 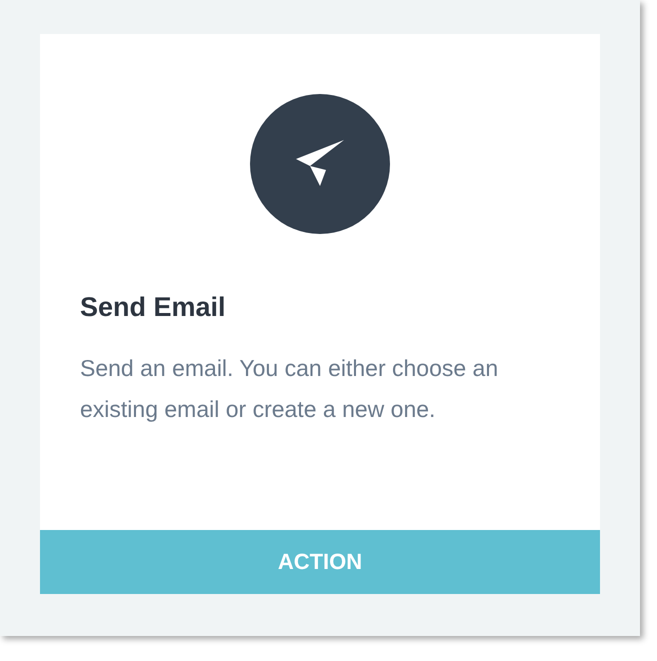 I want to click on card-description: Send an email. You can either choose an existing email or create a new one., so click(x=290, y=389).